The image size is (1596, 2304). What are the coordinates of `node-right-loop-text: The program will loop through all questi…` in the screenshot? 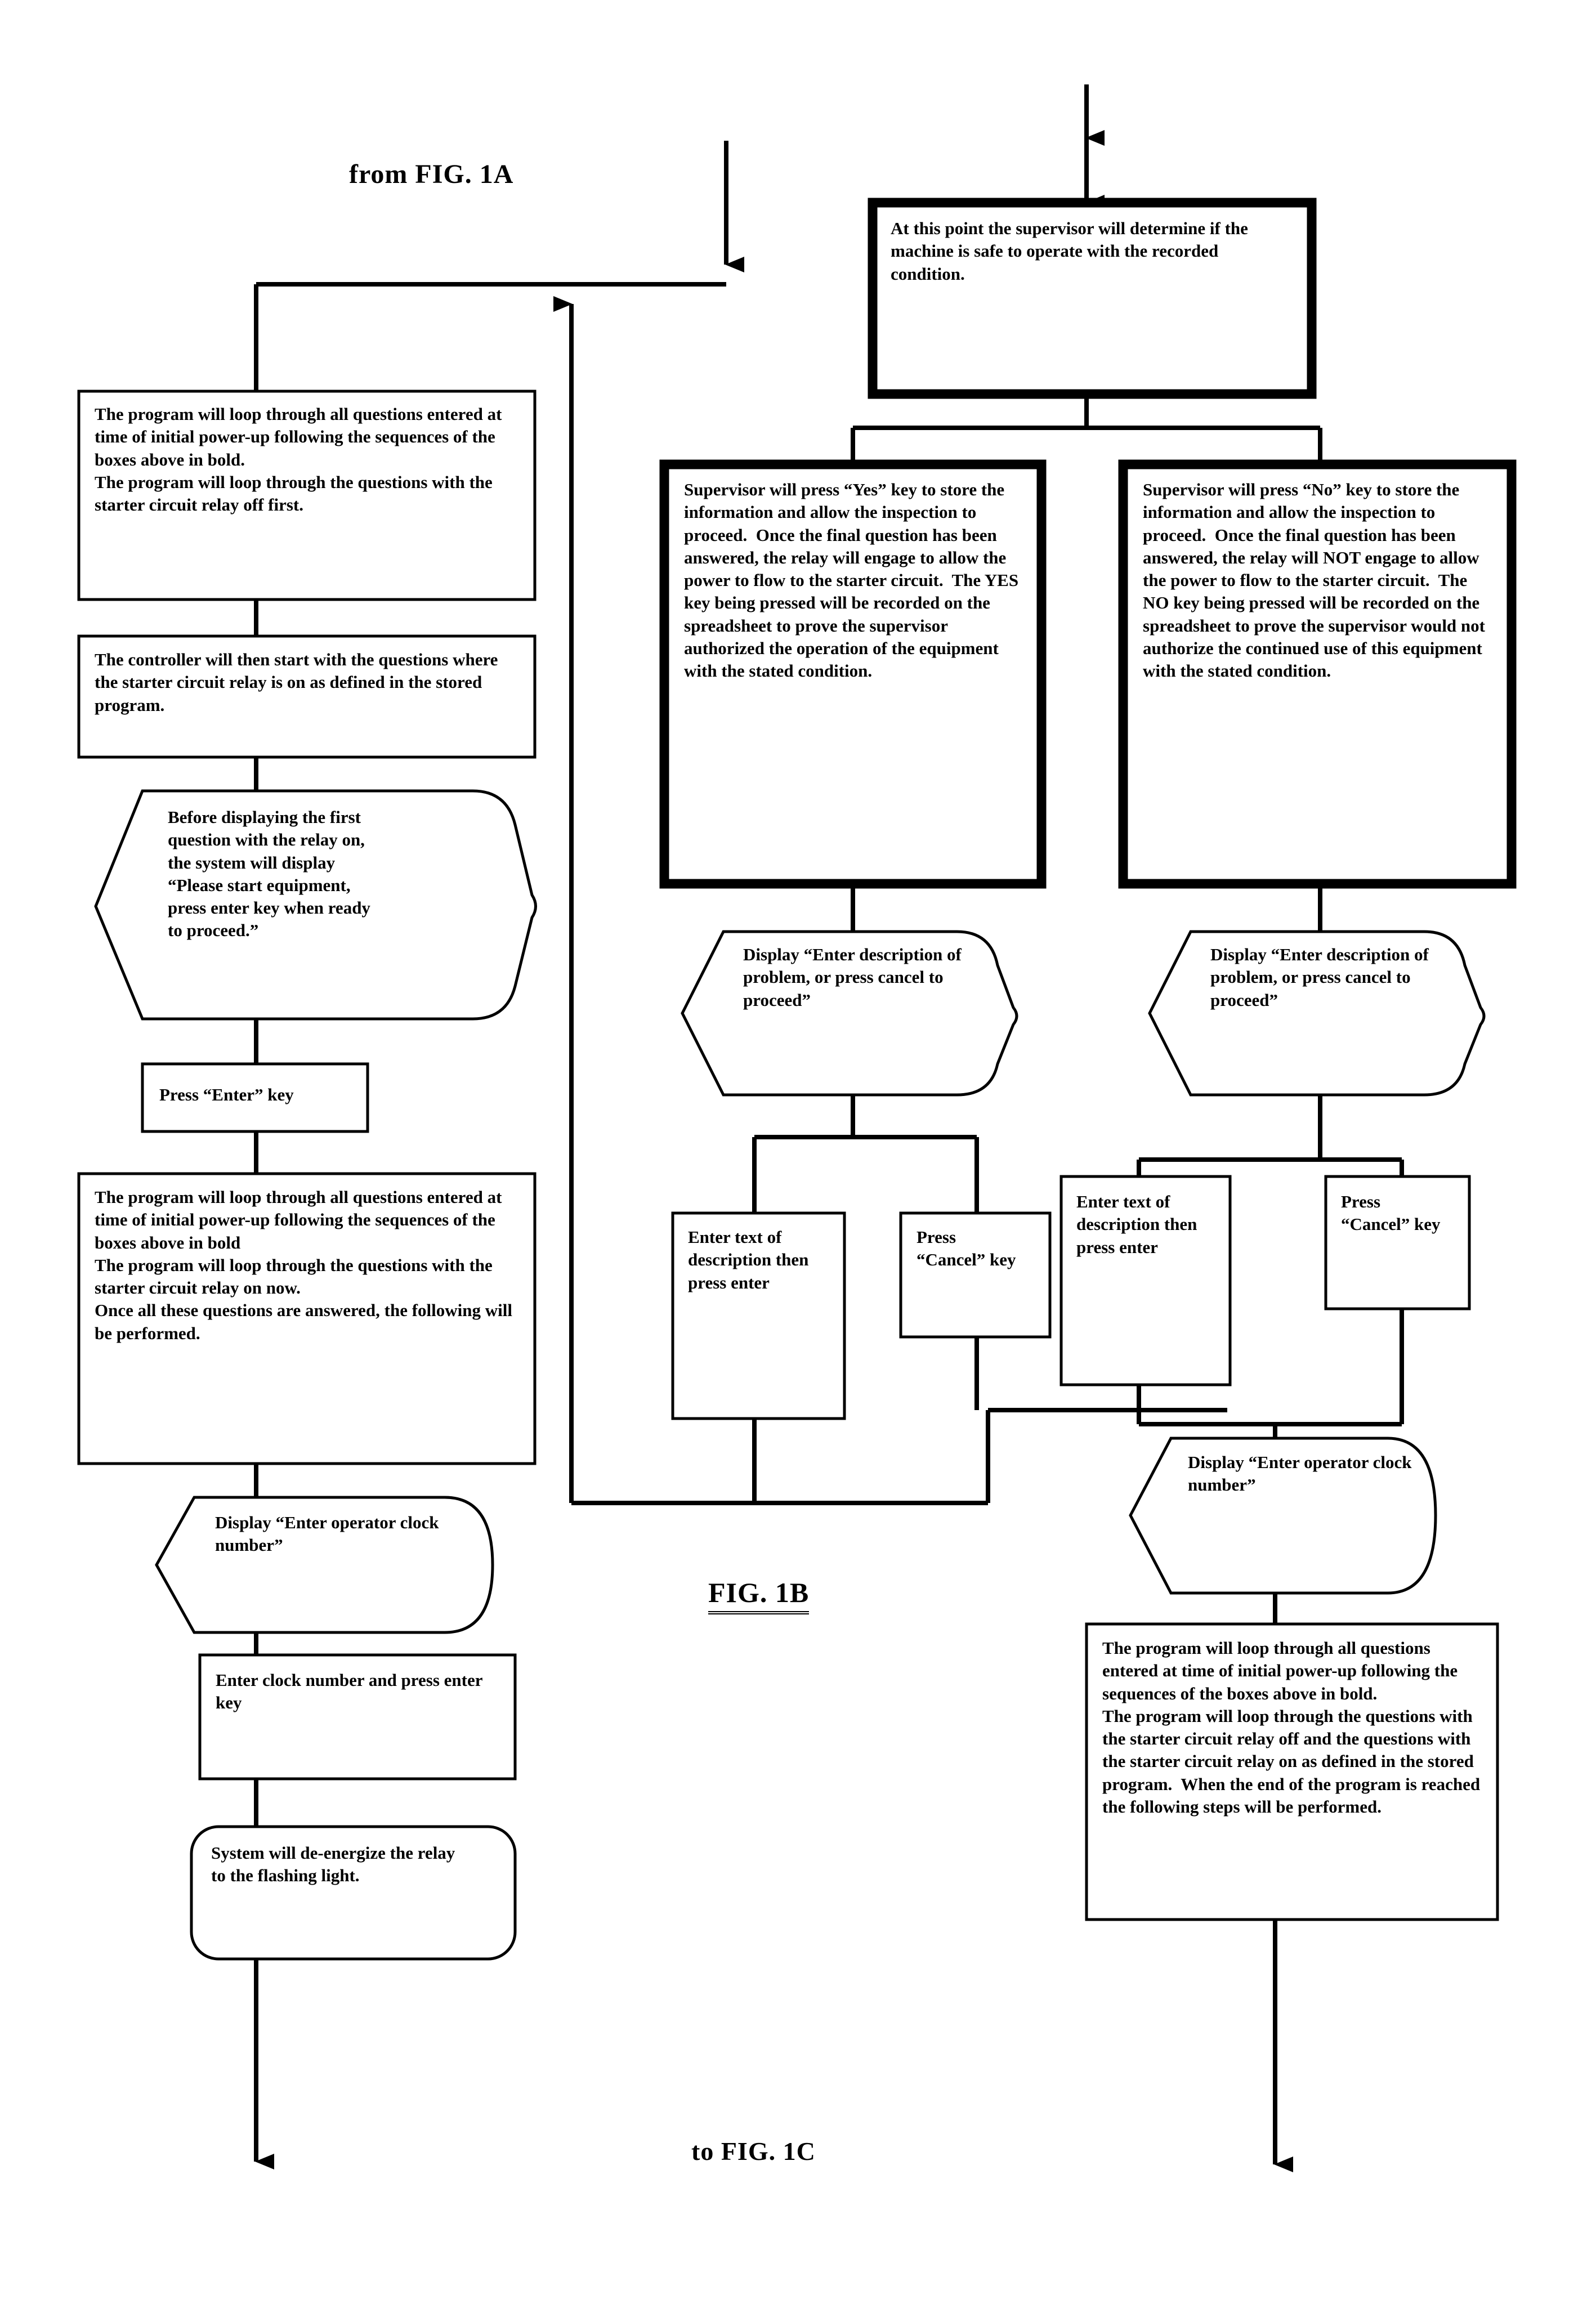 It's located at (1292, 1727).